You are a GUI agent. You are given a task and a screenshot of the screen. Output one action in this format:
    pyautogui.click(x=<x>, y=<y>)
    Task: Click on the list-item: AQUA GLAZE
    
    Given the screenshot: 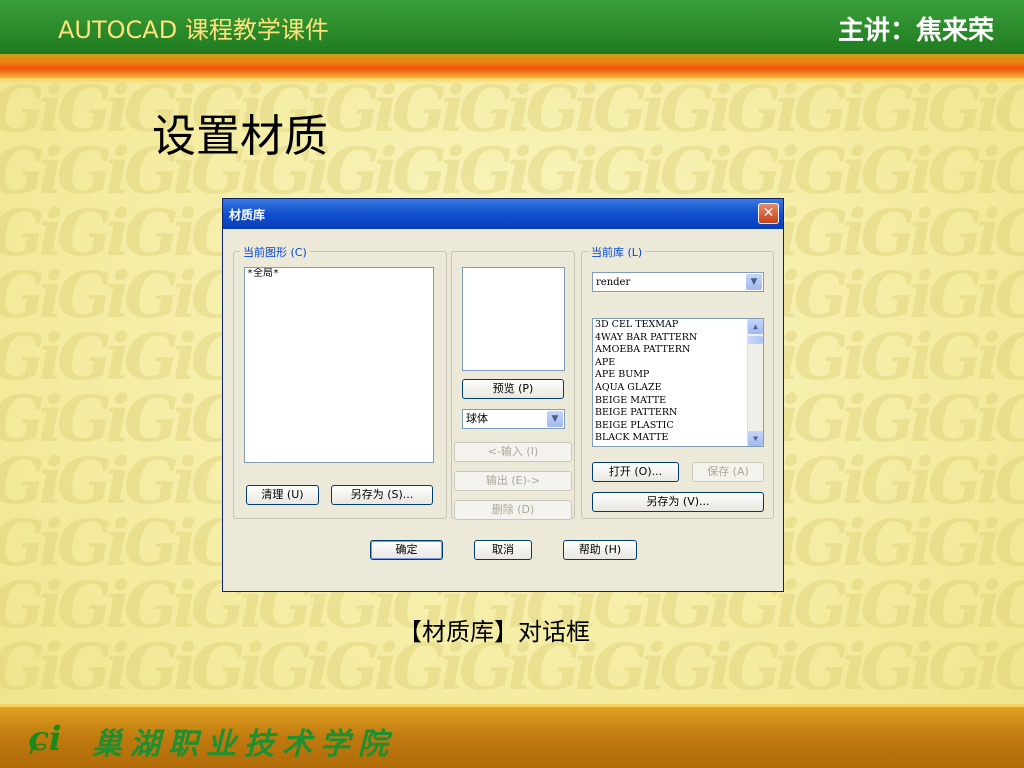 What is the action you would take?
    pyautogui.click(x=678, y=388)
    